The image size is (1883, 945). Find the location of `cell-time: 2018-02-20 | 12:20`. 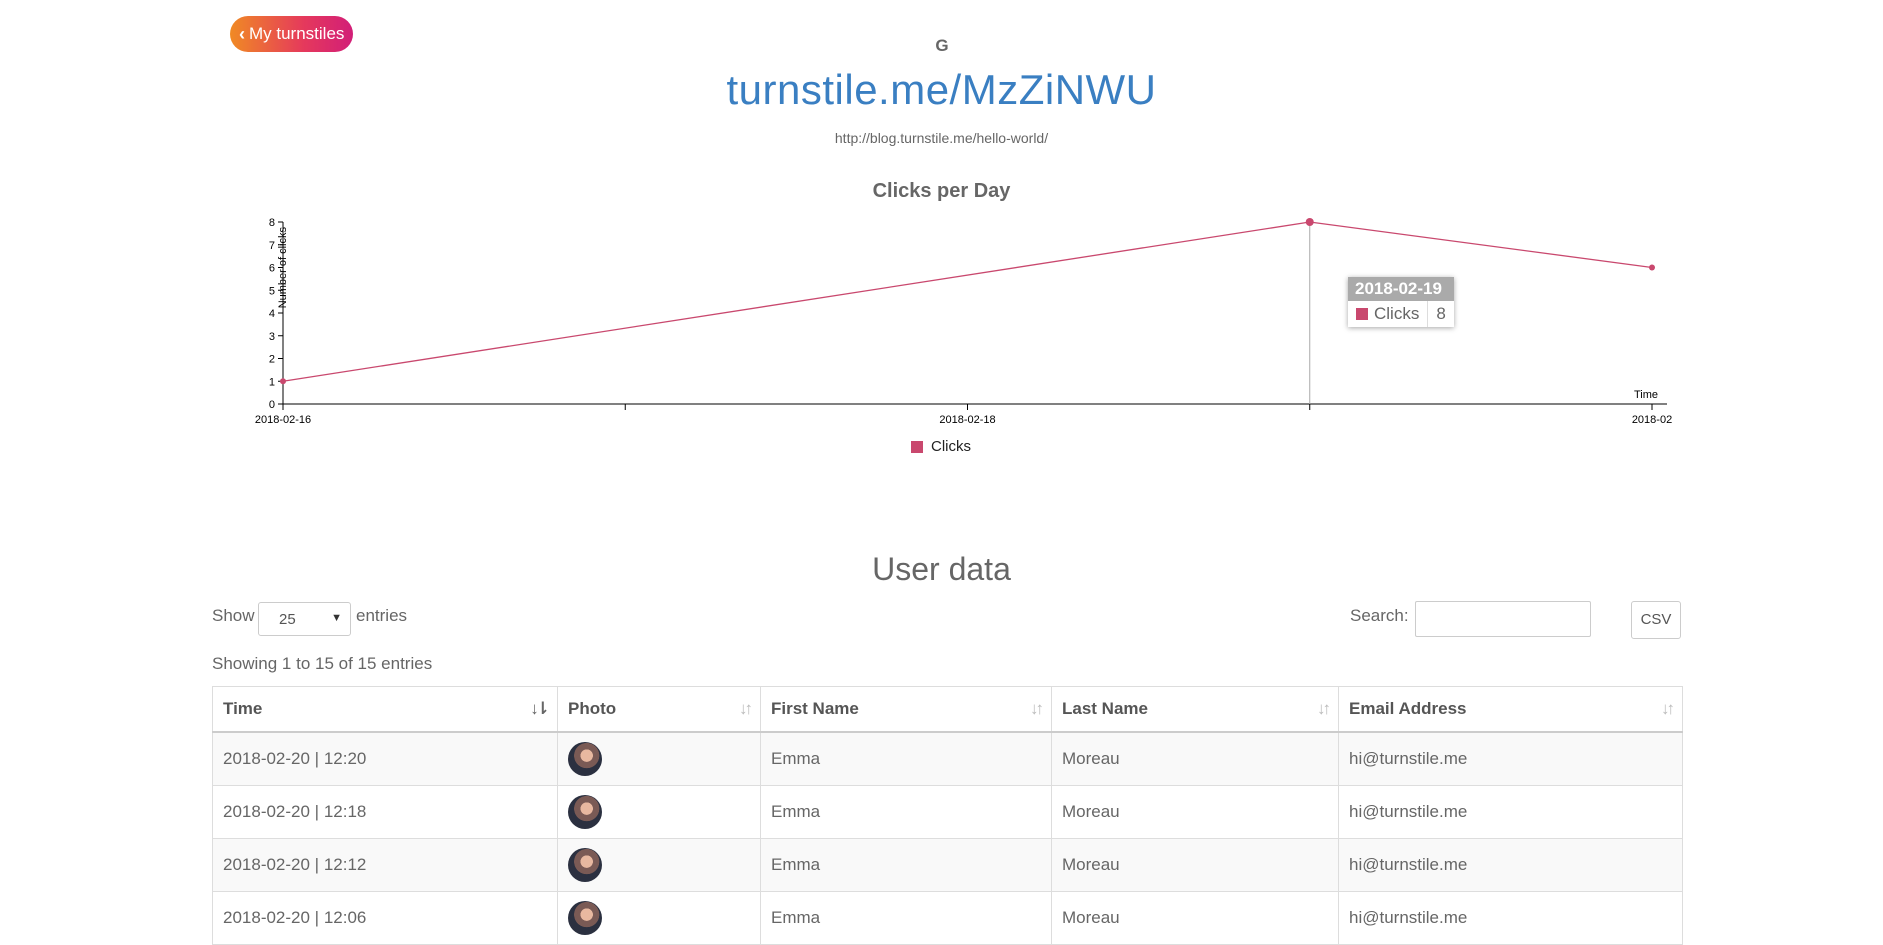

cell-time: 2018-02-20 | 12:20 is located at coordinates (385, 759).